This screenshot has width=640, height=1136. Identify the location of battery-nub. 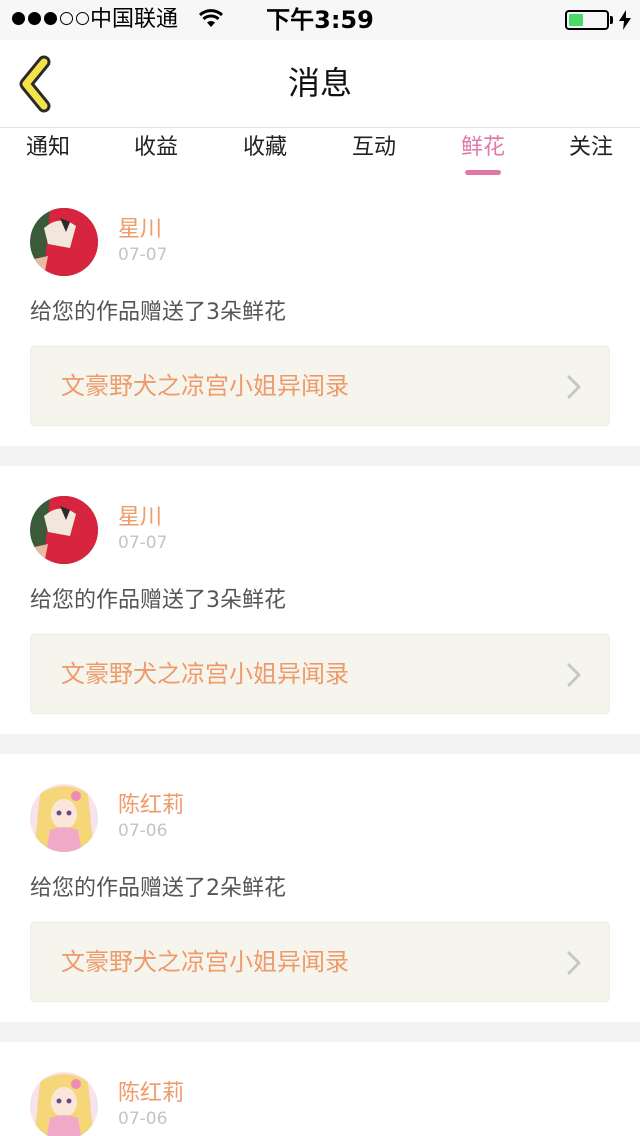
(611, 20).